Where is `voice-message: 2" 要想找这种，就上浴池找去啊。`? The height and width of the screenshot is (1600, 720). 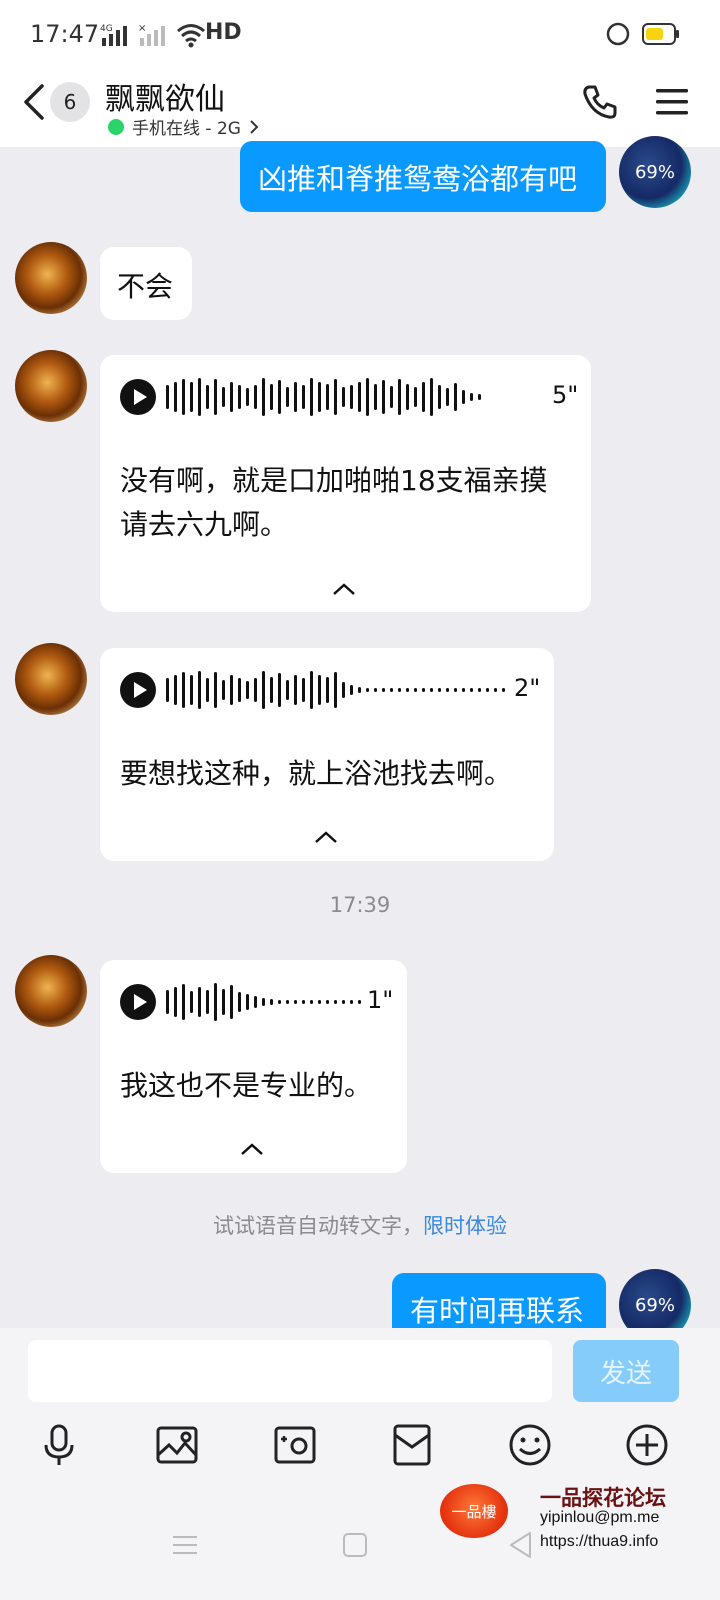
voice-message: 2" 要想找这种，就上浴池找去啊。 is located at coordinates (327, 754).